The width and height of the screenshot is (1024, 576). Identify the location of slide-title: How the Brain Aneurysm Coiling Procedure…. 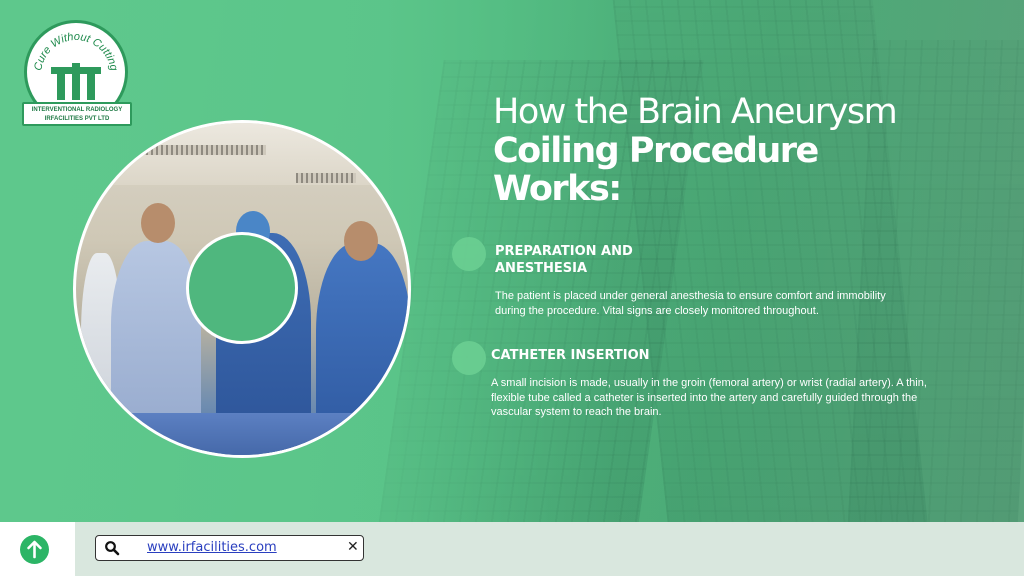
(733, 150).